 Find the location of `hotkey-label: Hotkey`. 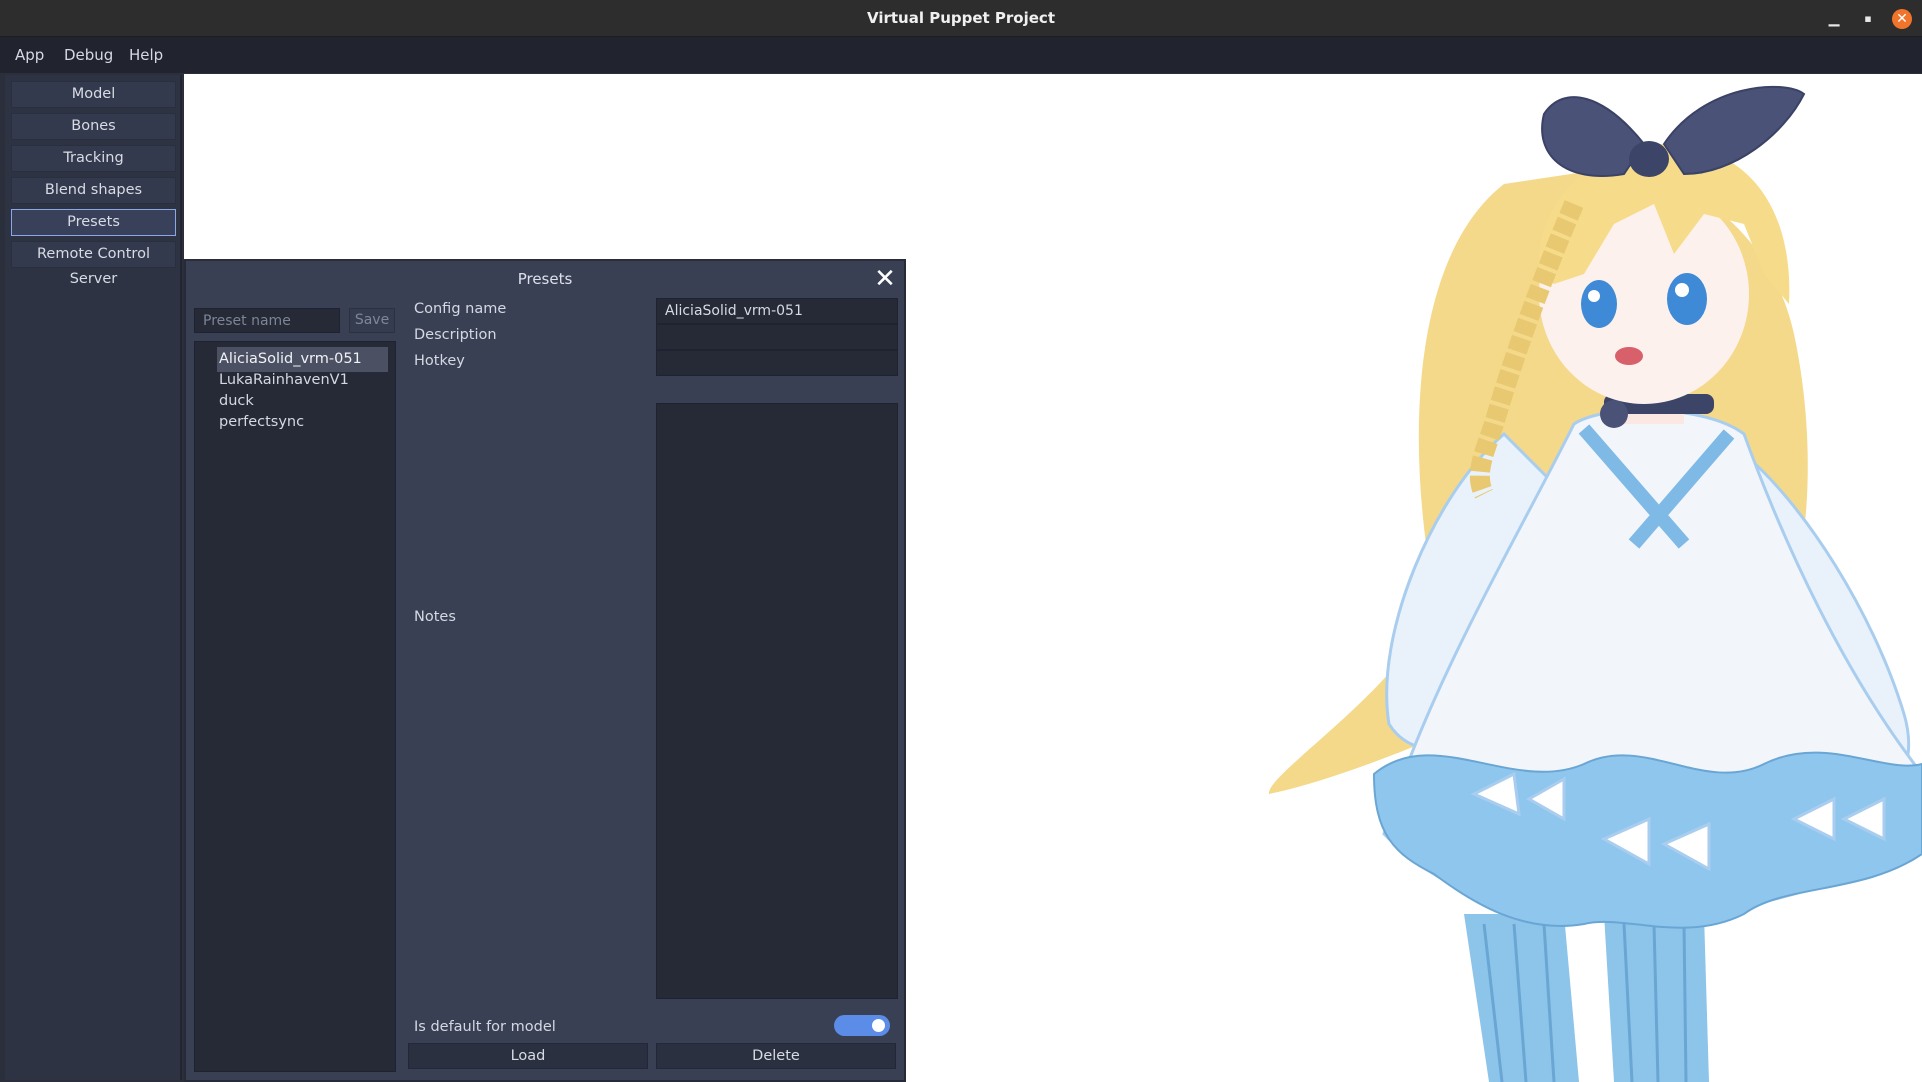

hotkey-label: Hotkey is located at coordinates (439, 361).